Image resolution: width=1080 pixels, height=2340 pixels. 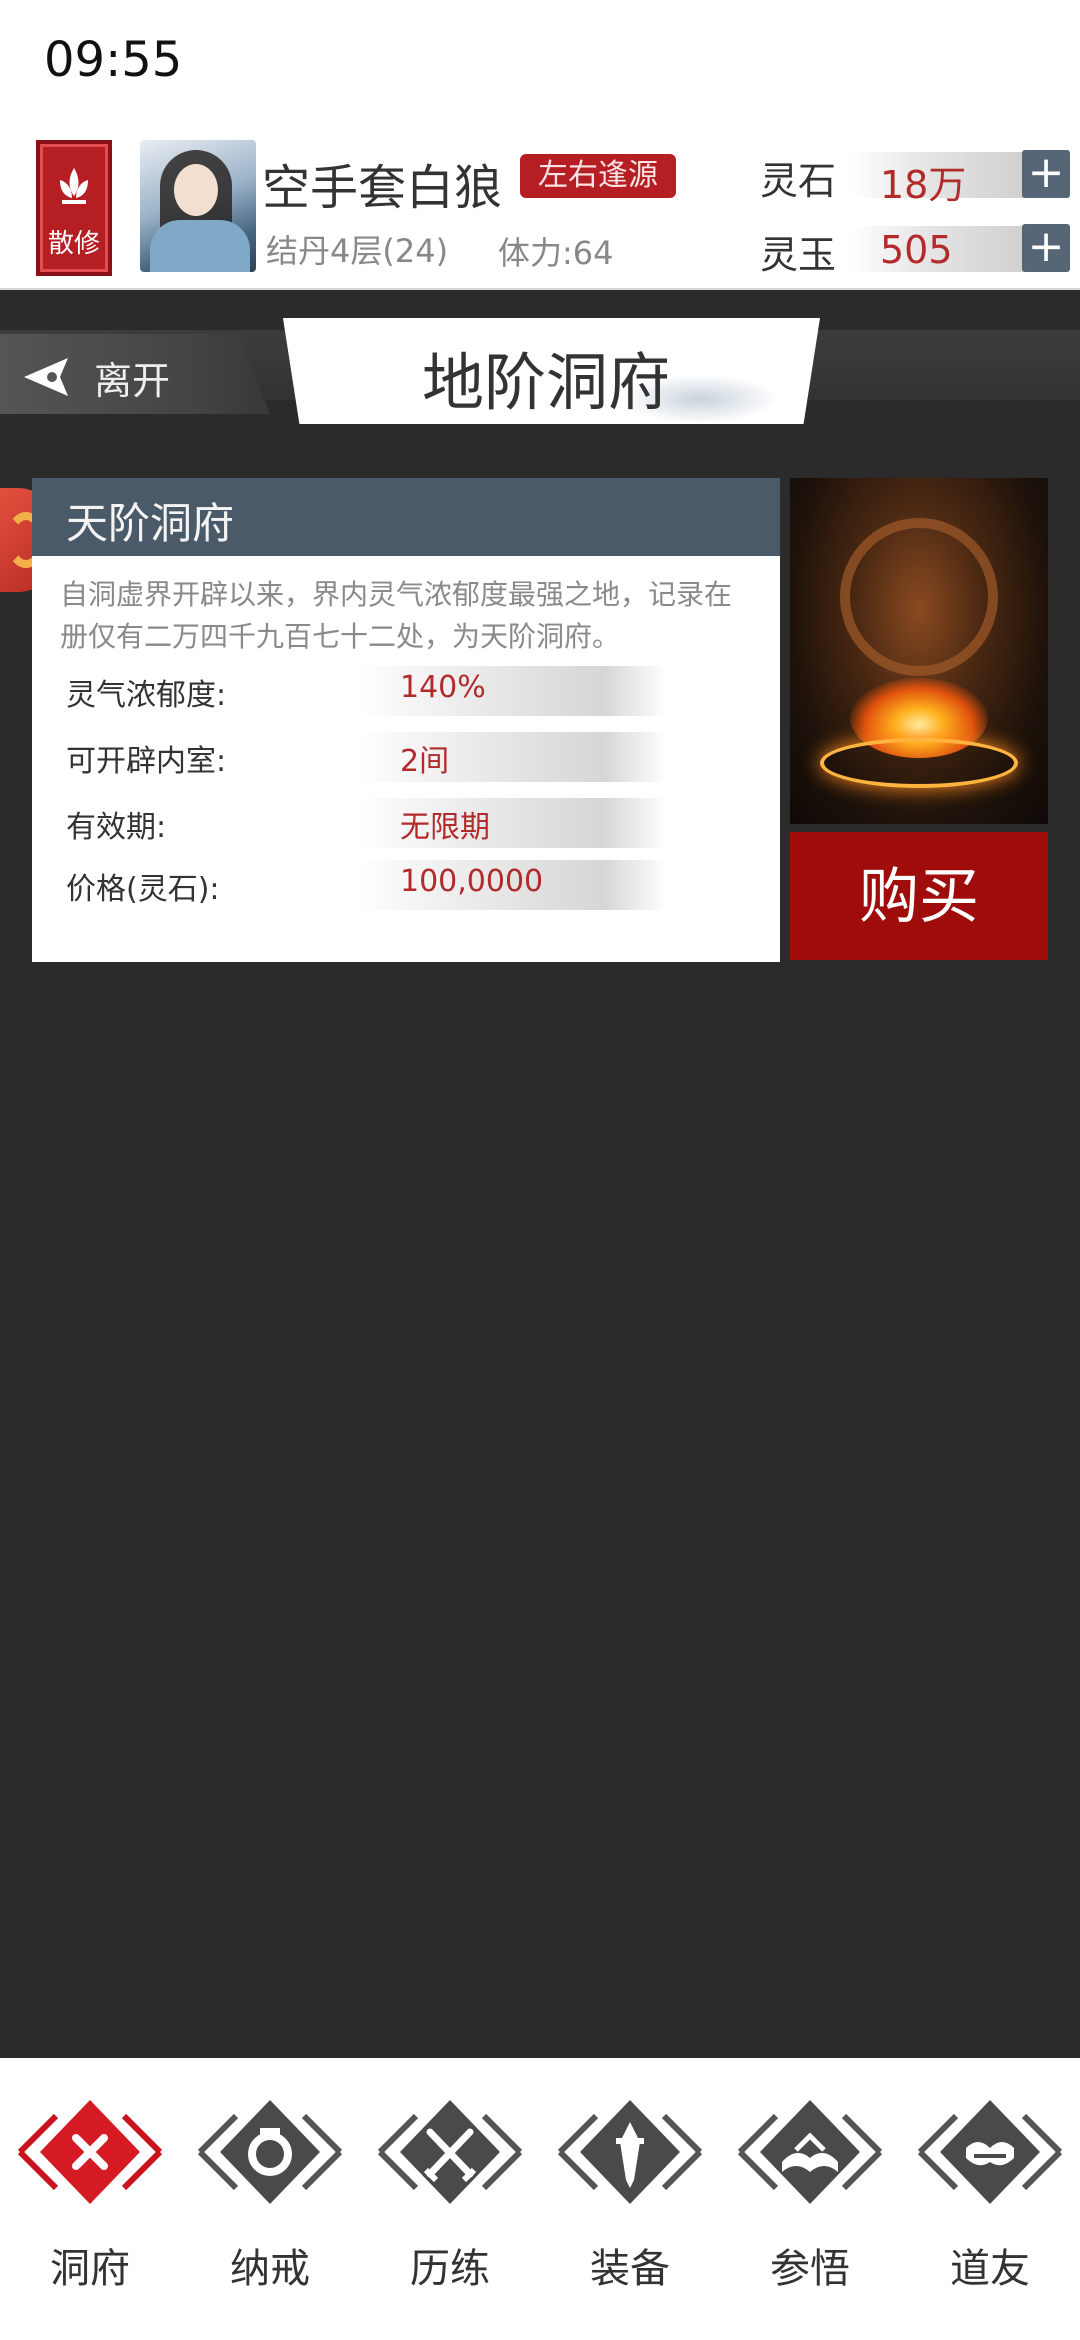 What do you see at coordinates (146, 761) in the screenshot?
I see `info-label: 可开辟内室:` at bounding box center [146, 761].